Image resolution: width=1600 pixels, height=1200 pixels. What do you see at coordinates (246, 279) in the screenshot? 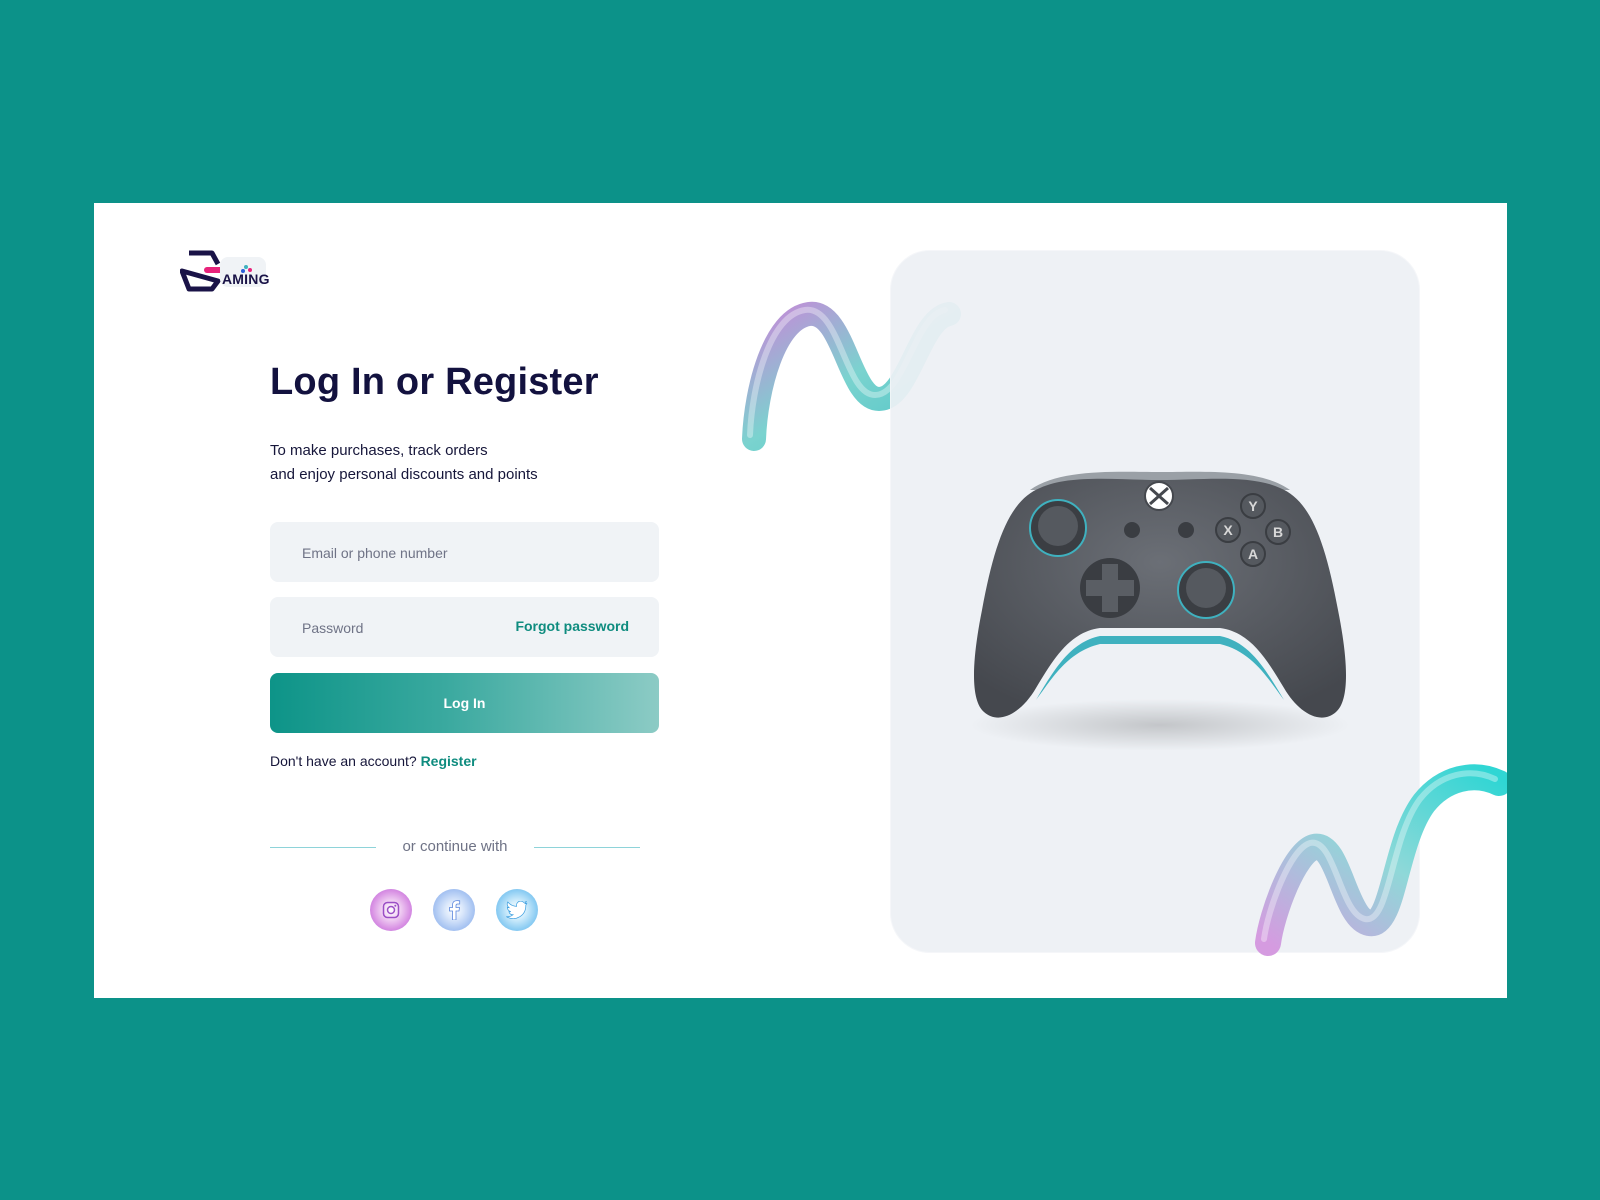
I see `logo-wordmark: AMING` at bounding box center [246, 279].